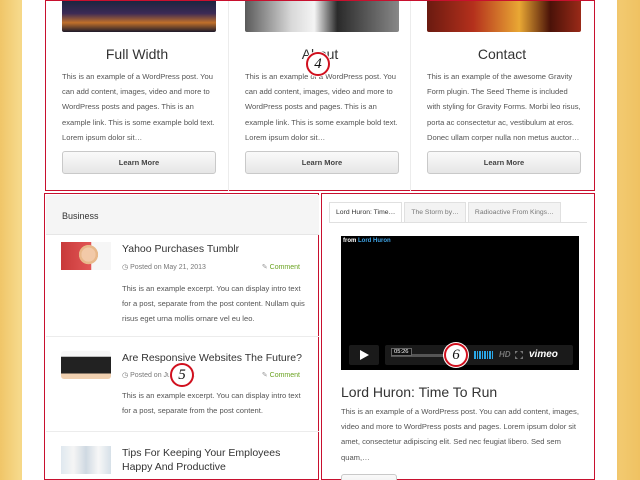 This screenshot has width=640, height=480. Describe the element at coordinates (322, 16) in the screenshot. I see `feature-image-about` at that location.